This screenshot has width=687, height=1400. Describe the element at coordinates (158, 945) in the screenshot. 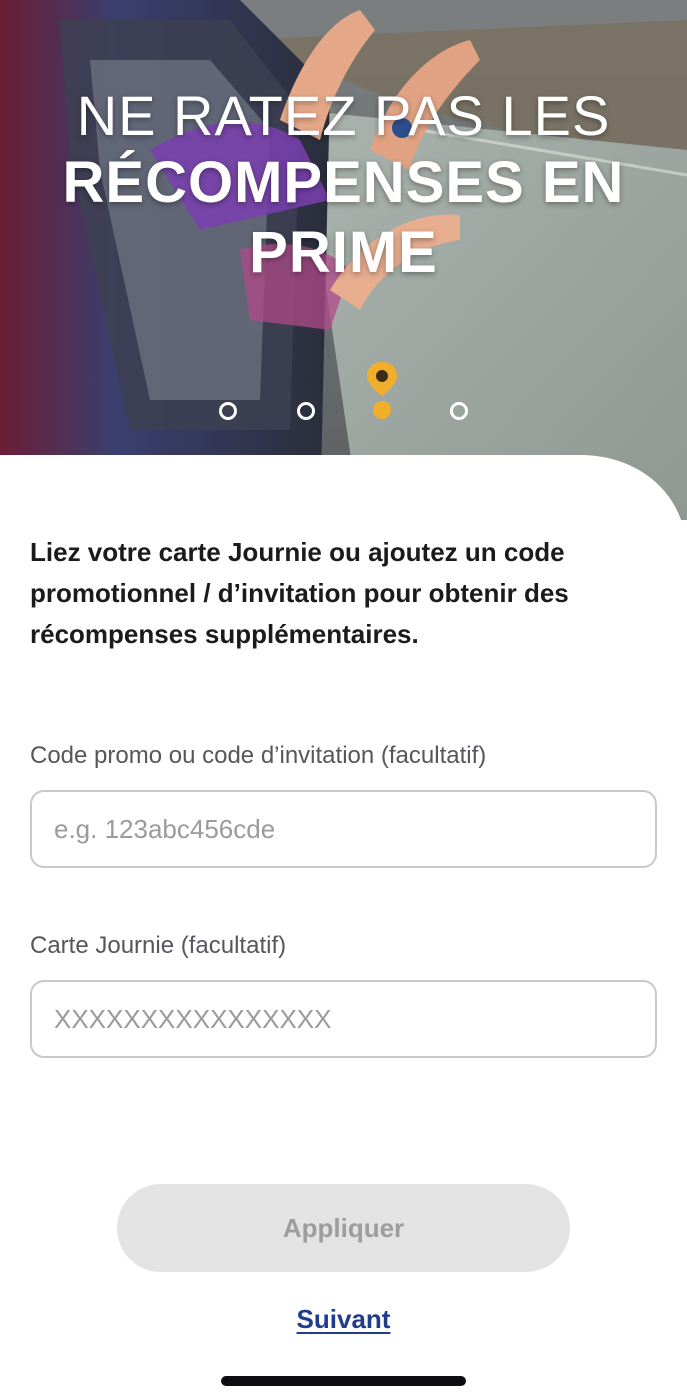

I see `journie-card-label: Carte Journie (facultatif)` at that location.